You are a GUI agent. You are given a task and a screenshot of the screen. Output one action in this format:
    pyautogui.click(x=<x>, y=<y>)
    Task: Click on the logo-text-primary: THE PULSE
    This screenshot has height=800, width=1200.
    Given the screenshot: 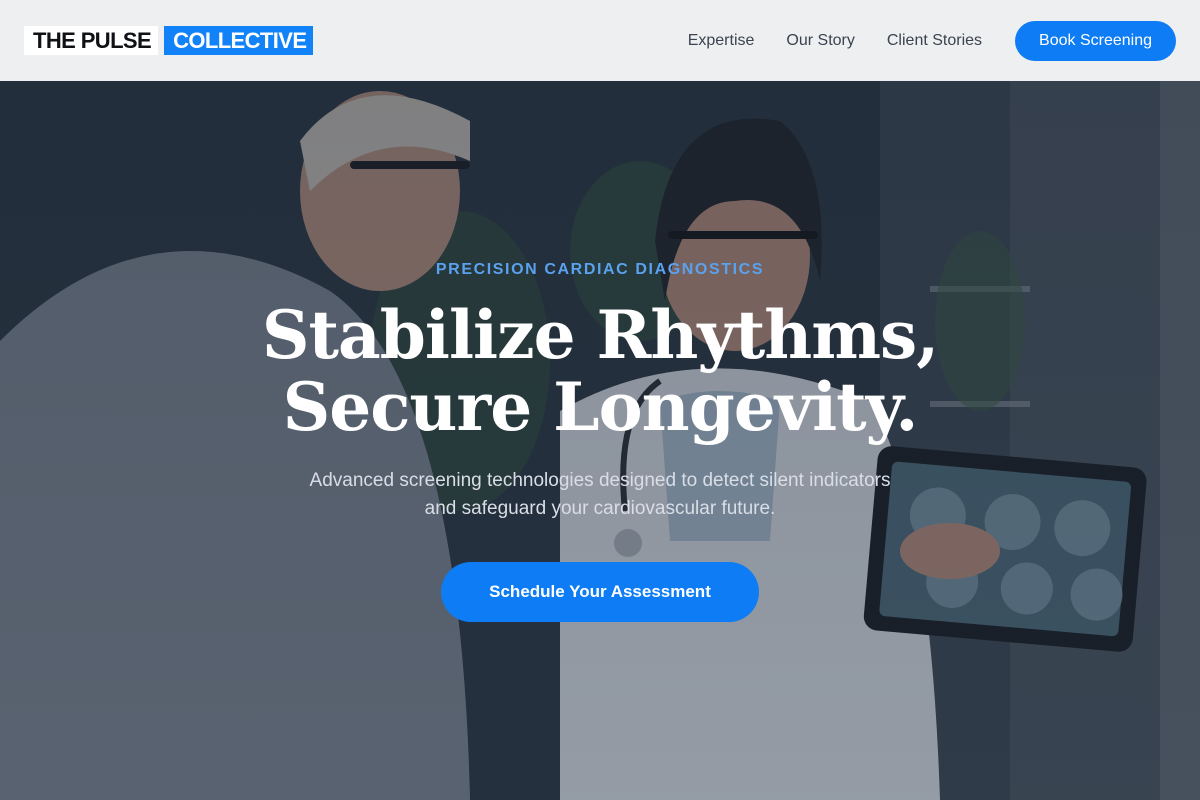 What is the action you would take?
    pyautogui.click(x=91, y=40)
    